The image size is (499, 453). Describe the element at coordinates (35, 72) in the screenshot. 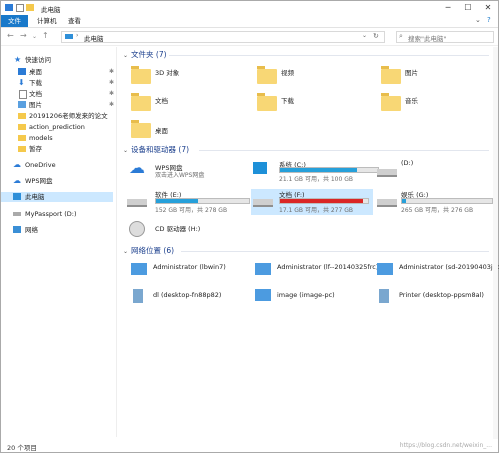

I see `sidebar-item-label: 桌面` at that location.